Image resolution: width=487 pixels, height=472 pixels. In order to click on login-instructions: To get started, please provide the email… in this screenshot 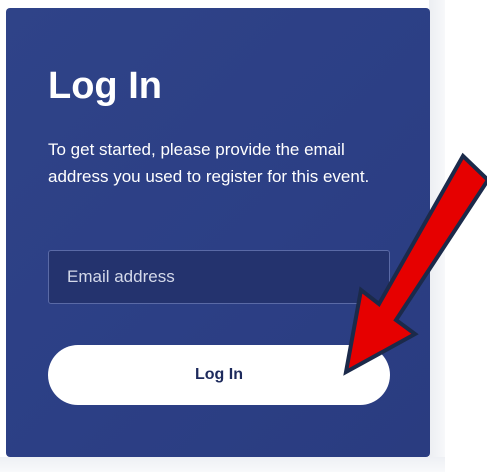, I will do `click(209, 163)`.